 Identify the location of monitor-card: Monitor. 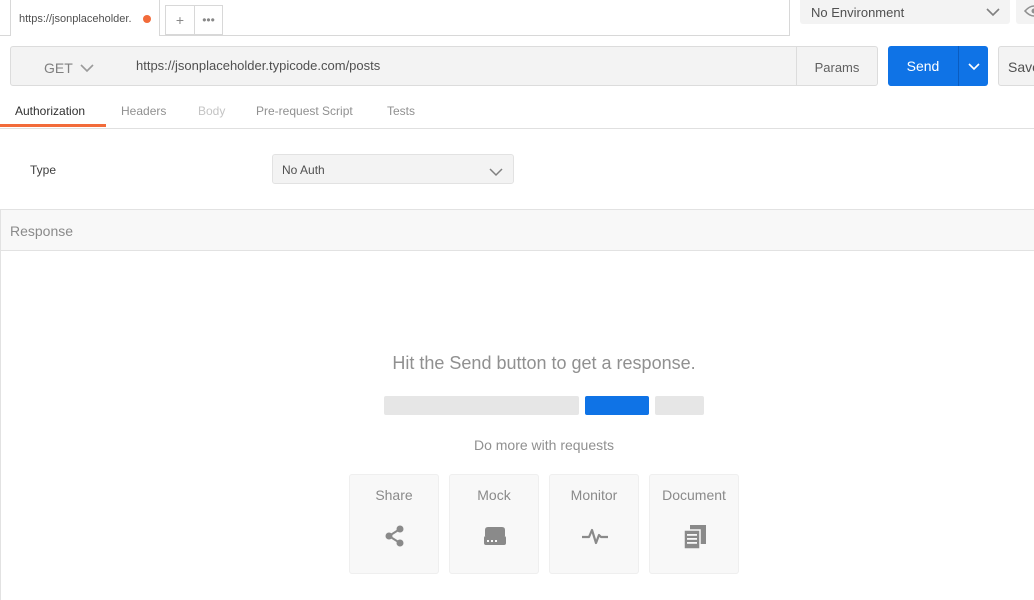
(594, 524).